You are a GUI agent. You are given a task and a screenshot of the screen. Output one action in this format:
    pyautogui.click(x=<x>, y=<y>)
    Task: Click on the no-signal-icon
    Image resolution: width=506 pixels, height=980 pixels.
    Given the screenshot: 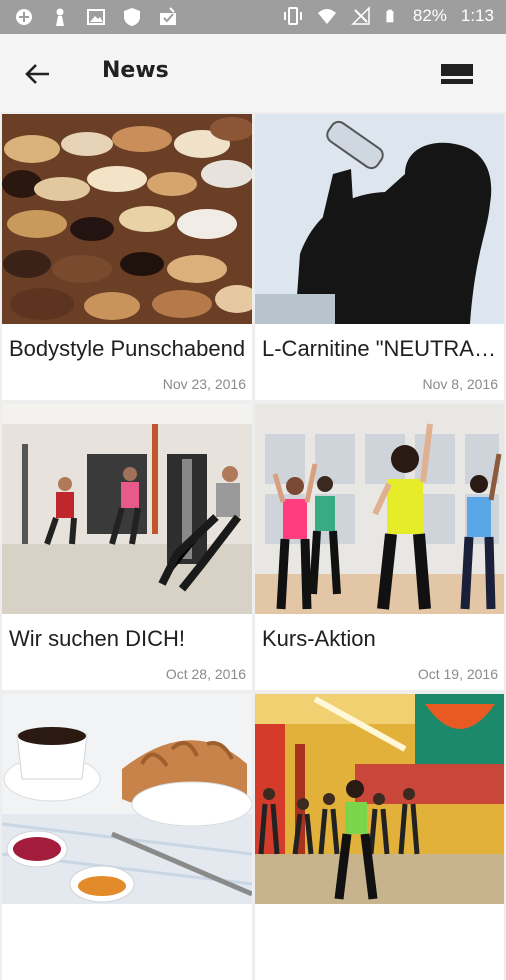 What is the action you would take?
    pyautogui.click(x=360, y=15)
    